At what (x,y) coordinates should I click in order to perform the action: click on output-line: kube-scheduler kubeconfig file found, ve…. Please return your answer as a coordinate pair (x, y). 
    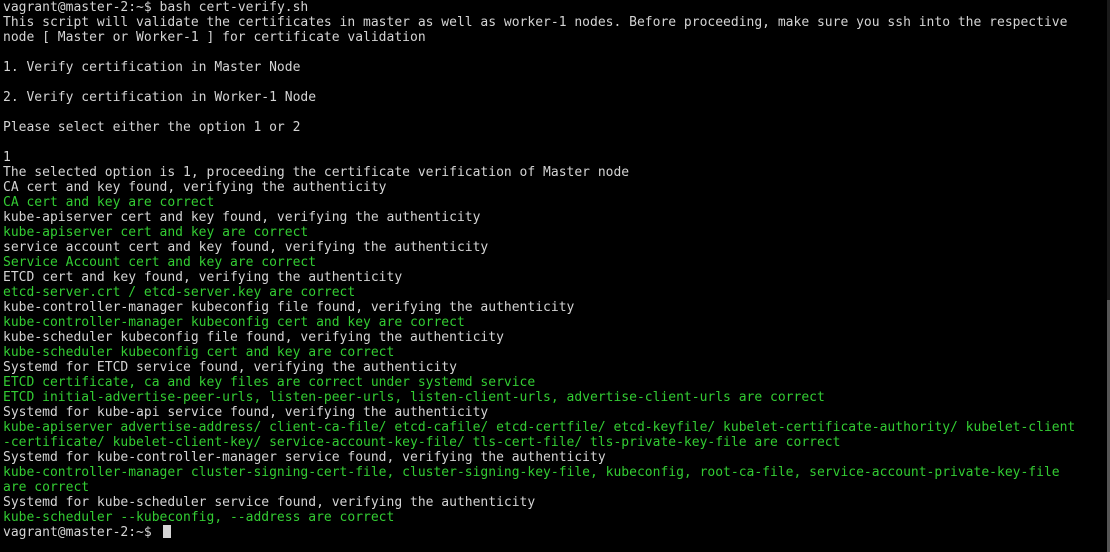
    Looking at the image, I should click on (253, 337).